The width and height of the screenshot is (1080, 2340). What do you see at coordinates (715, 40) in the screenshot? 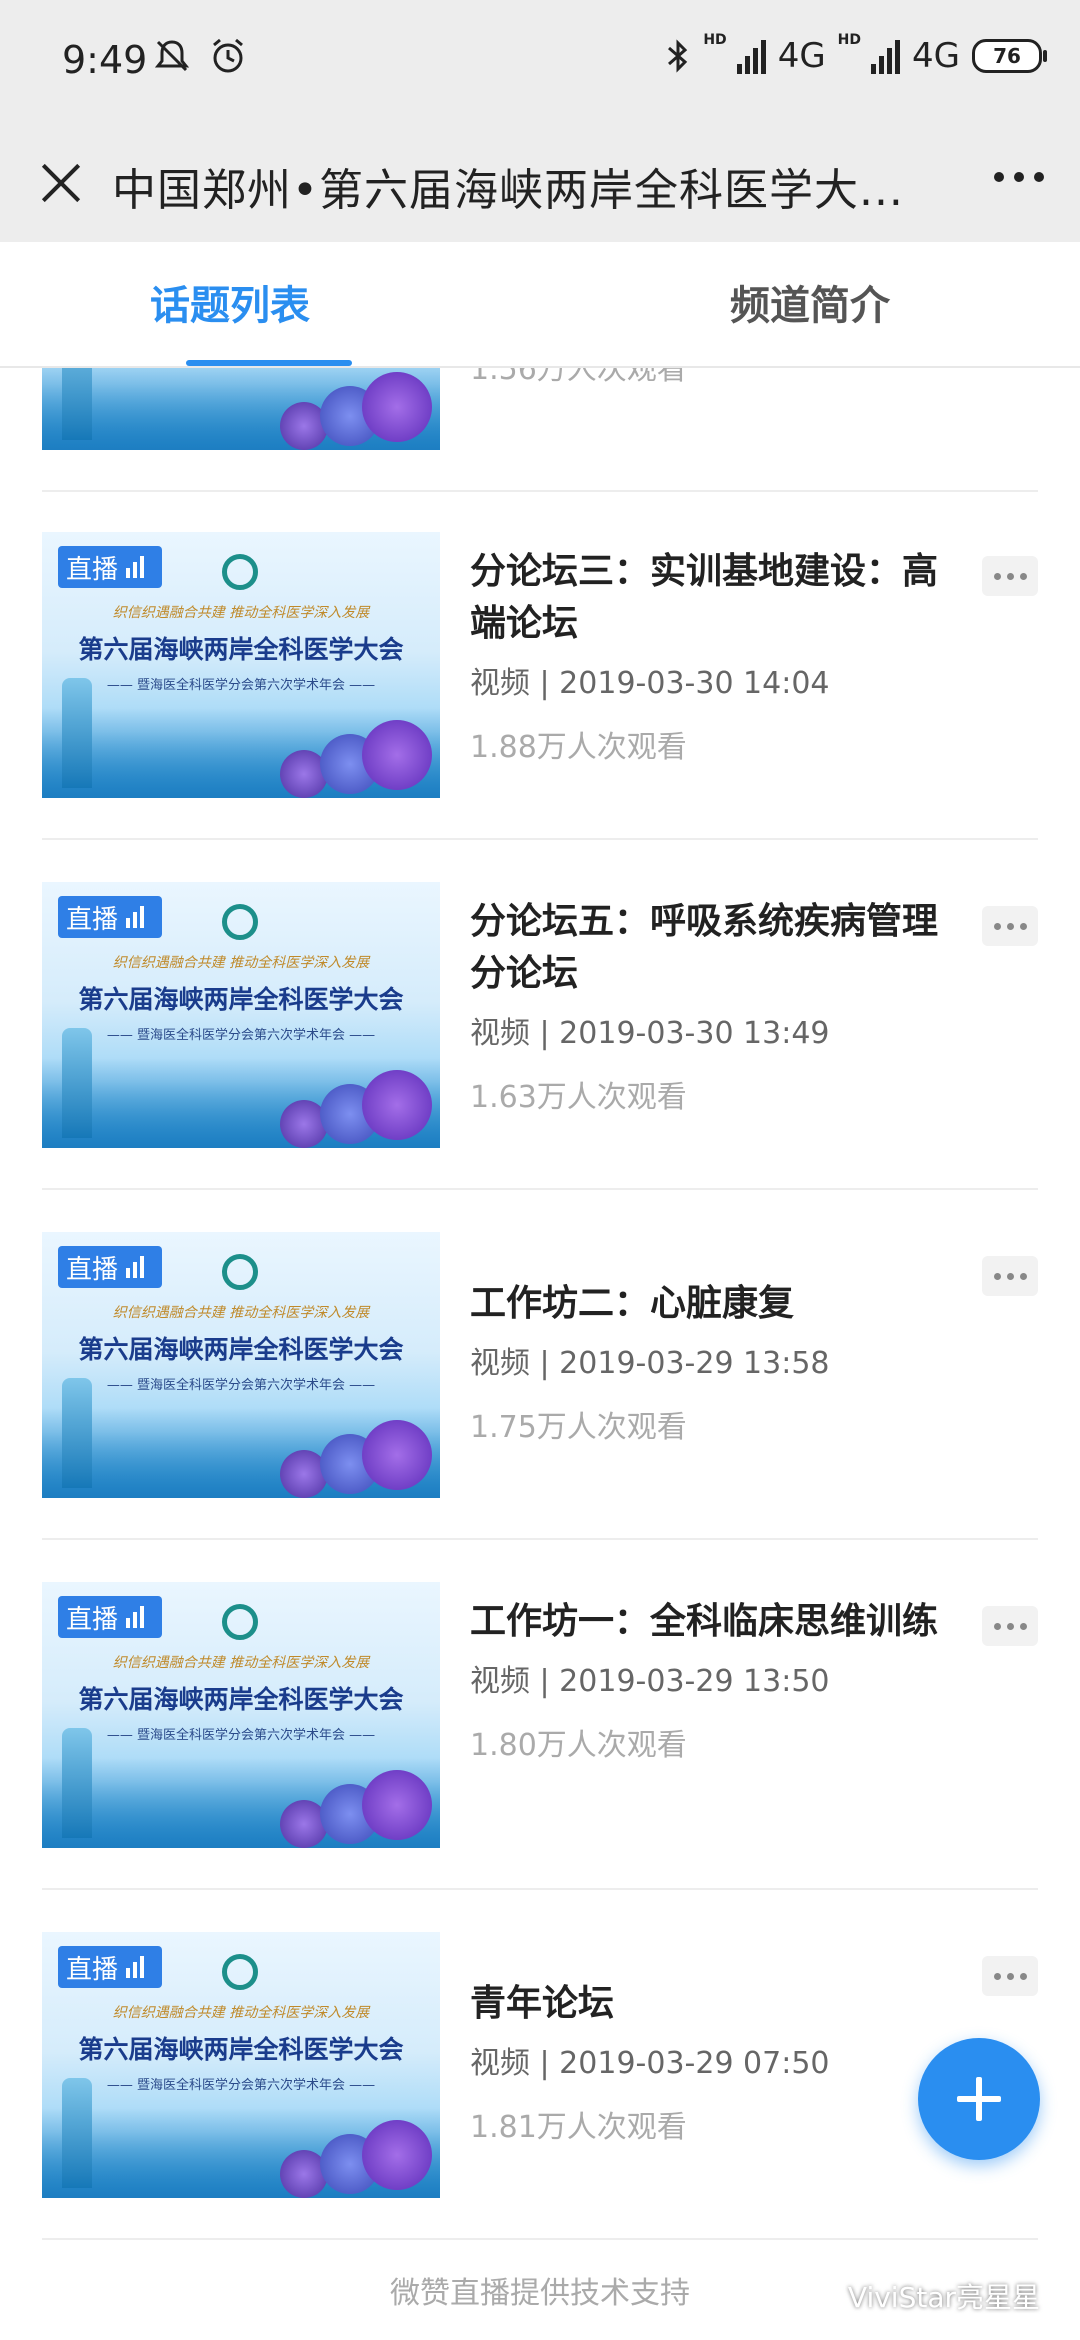
I see `hd-label-1: HD` at bounding box center [715, 40].